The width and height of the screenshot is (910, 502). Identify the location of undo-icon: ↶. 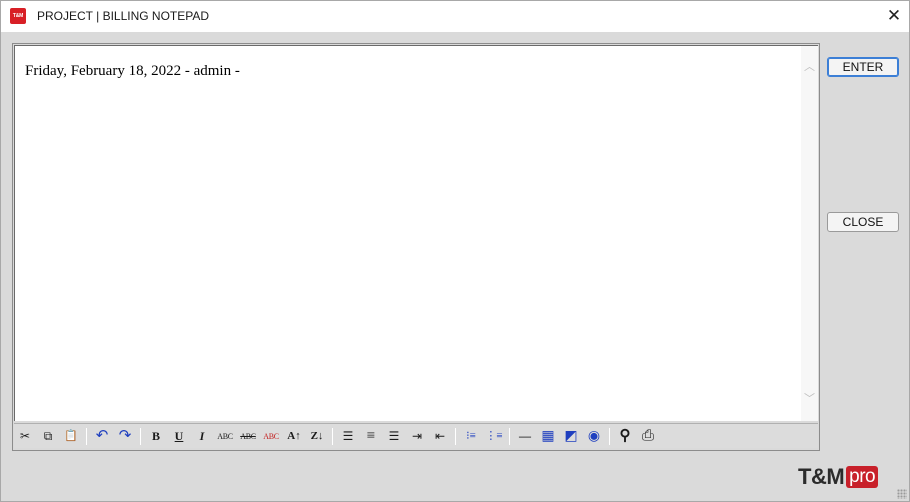
(102, 436).